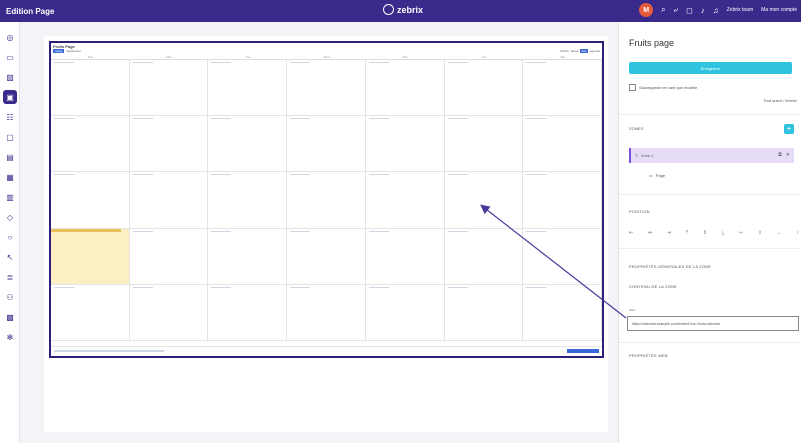 The width and height of the screenshot is (801, 443). Describe the element at coordinates (653, 286) in the screenshot. I see `zone-content-toggle: CONTENU DE LA ZONE` at that location.